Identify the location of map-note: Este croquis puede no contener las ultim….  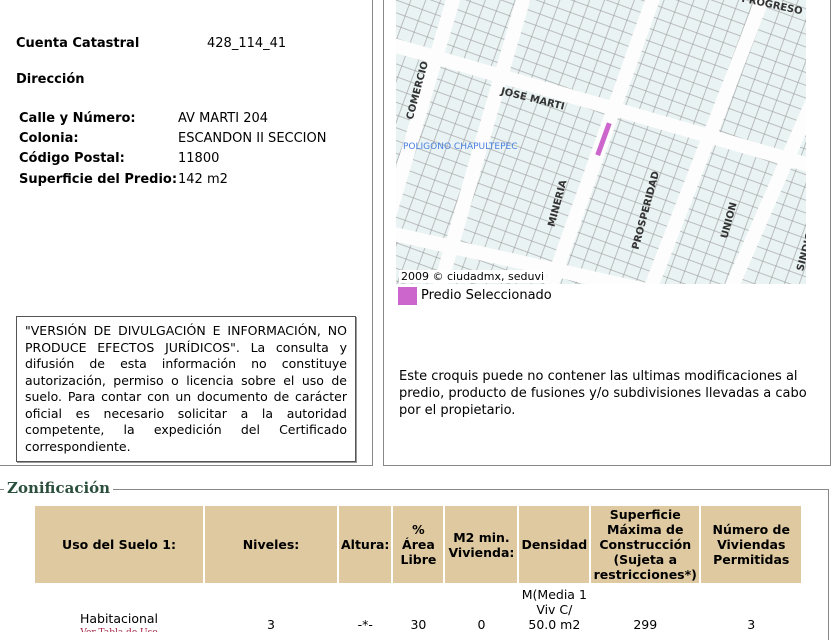
(603, 393).